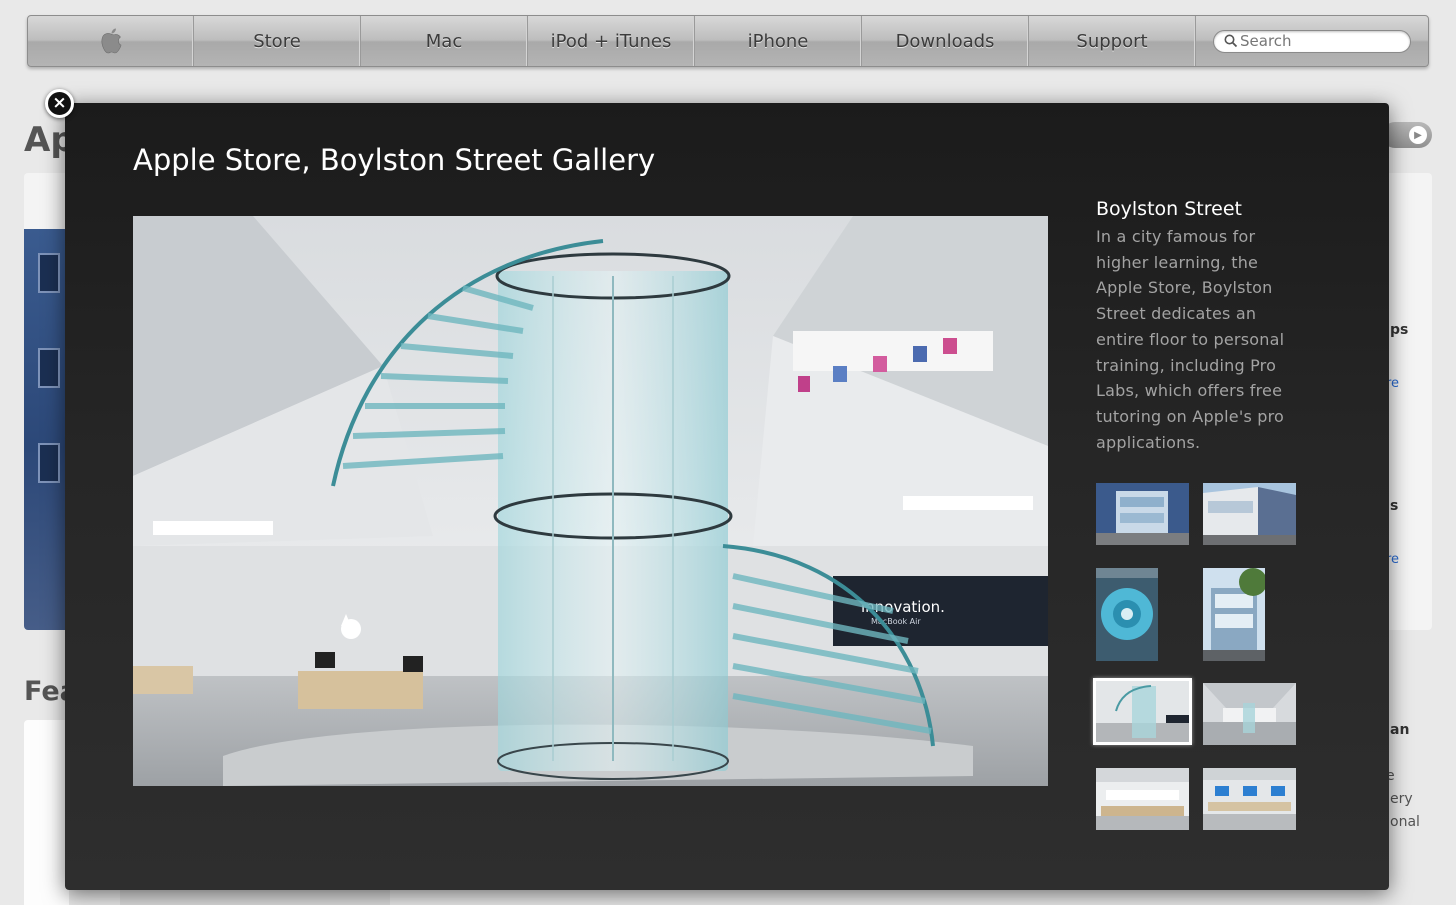  I want to click on background-fragment: ery, so click(1401, 799).